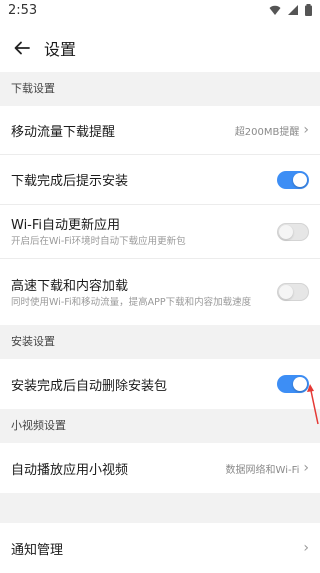 Image resolution: width=320 pixels, height=573 pixels. Describe the element at coordinates (308, 10) in the screenshot. I see `battery-icon` at that location.